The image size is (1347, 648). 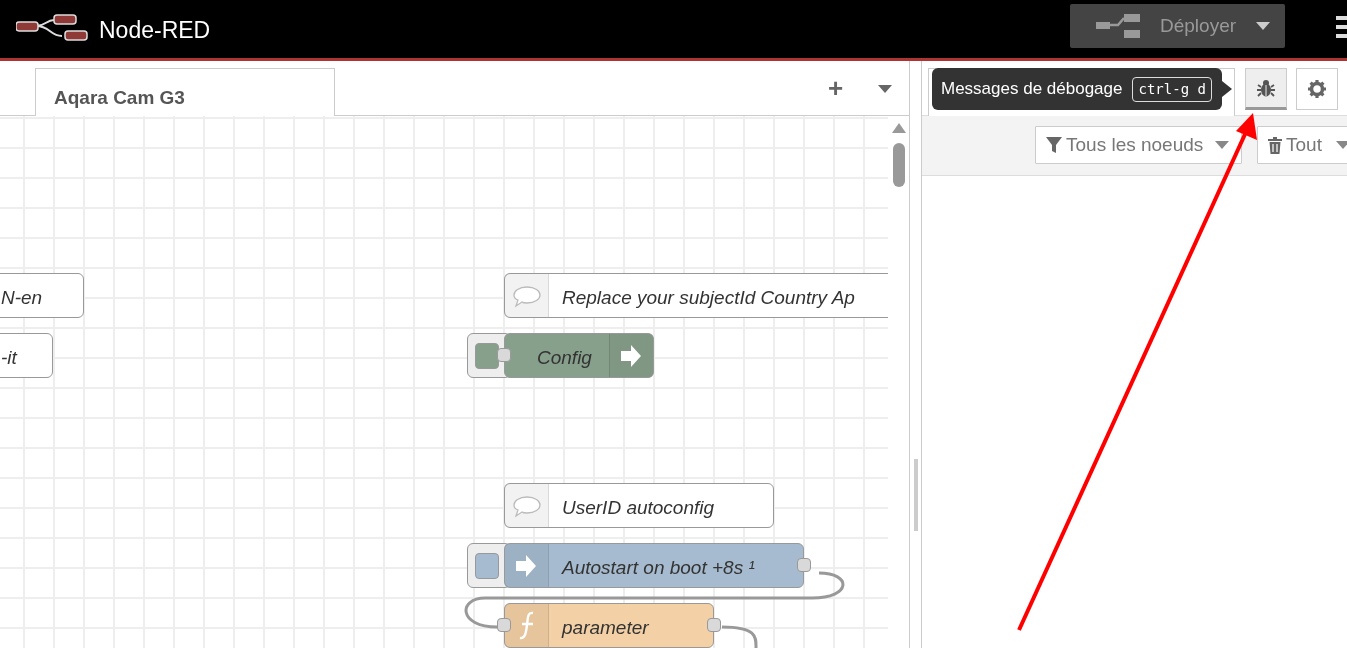 I want to click on settings-icon, so click(x=1317, y=89).